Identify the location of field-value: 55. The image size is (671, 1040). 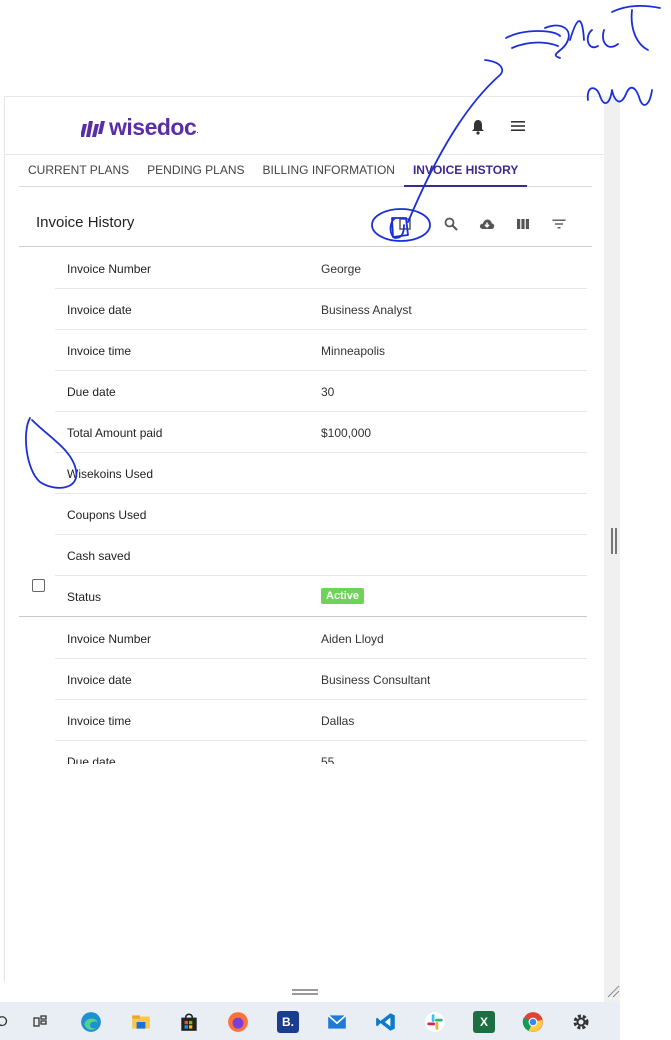
(328, 759).